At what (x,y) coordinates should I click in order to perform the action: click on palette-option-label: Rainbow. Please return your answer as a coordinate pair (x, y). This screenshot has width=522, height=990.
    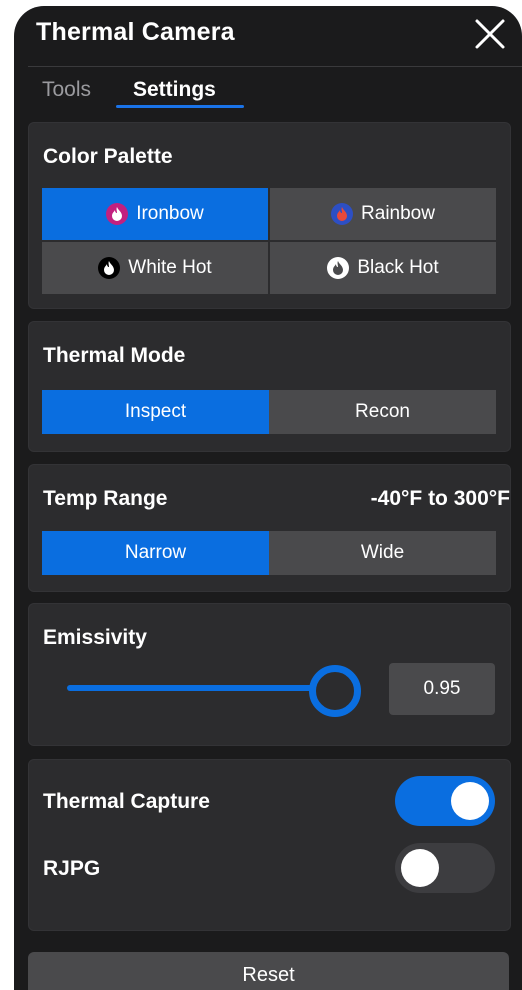
    Looking at the image, I should click on (398, 213).